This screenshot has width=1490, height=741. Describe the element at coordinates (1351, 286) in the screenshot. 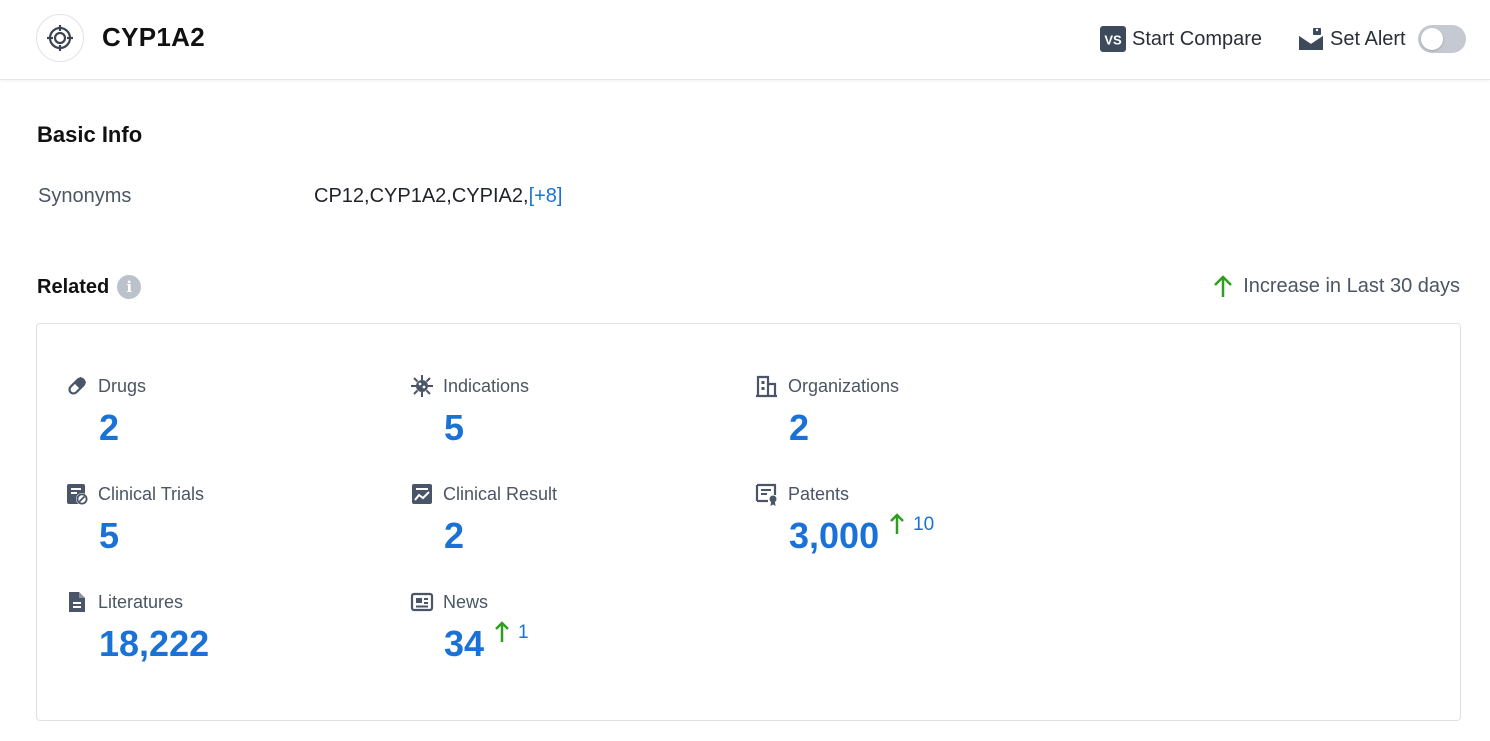

I see `legend-label: Increase in Last 30 days` at that location.